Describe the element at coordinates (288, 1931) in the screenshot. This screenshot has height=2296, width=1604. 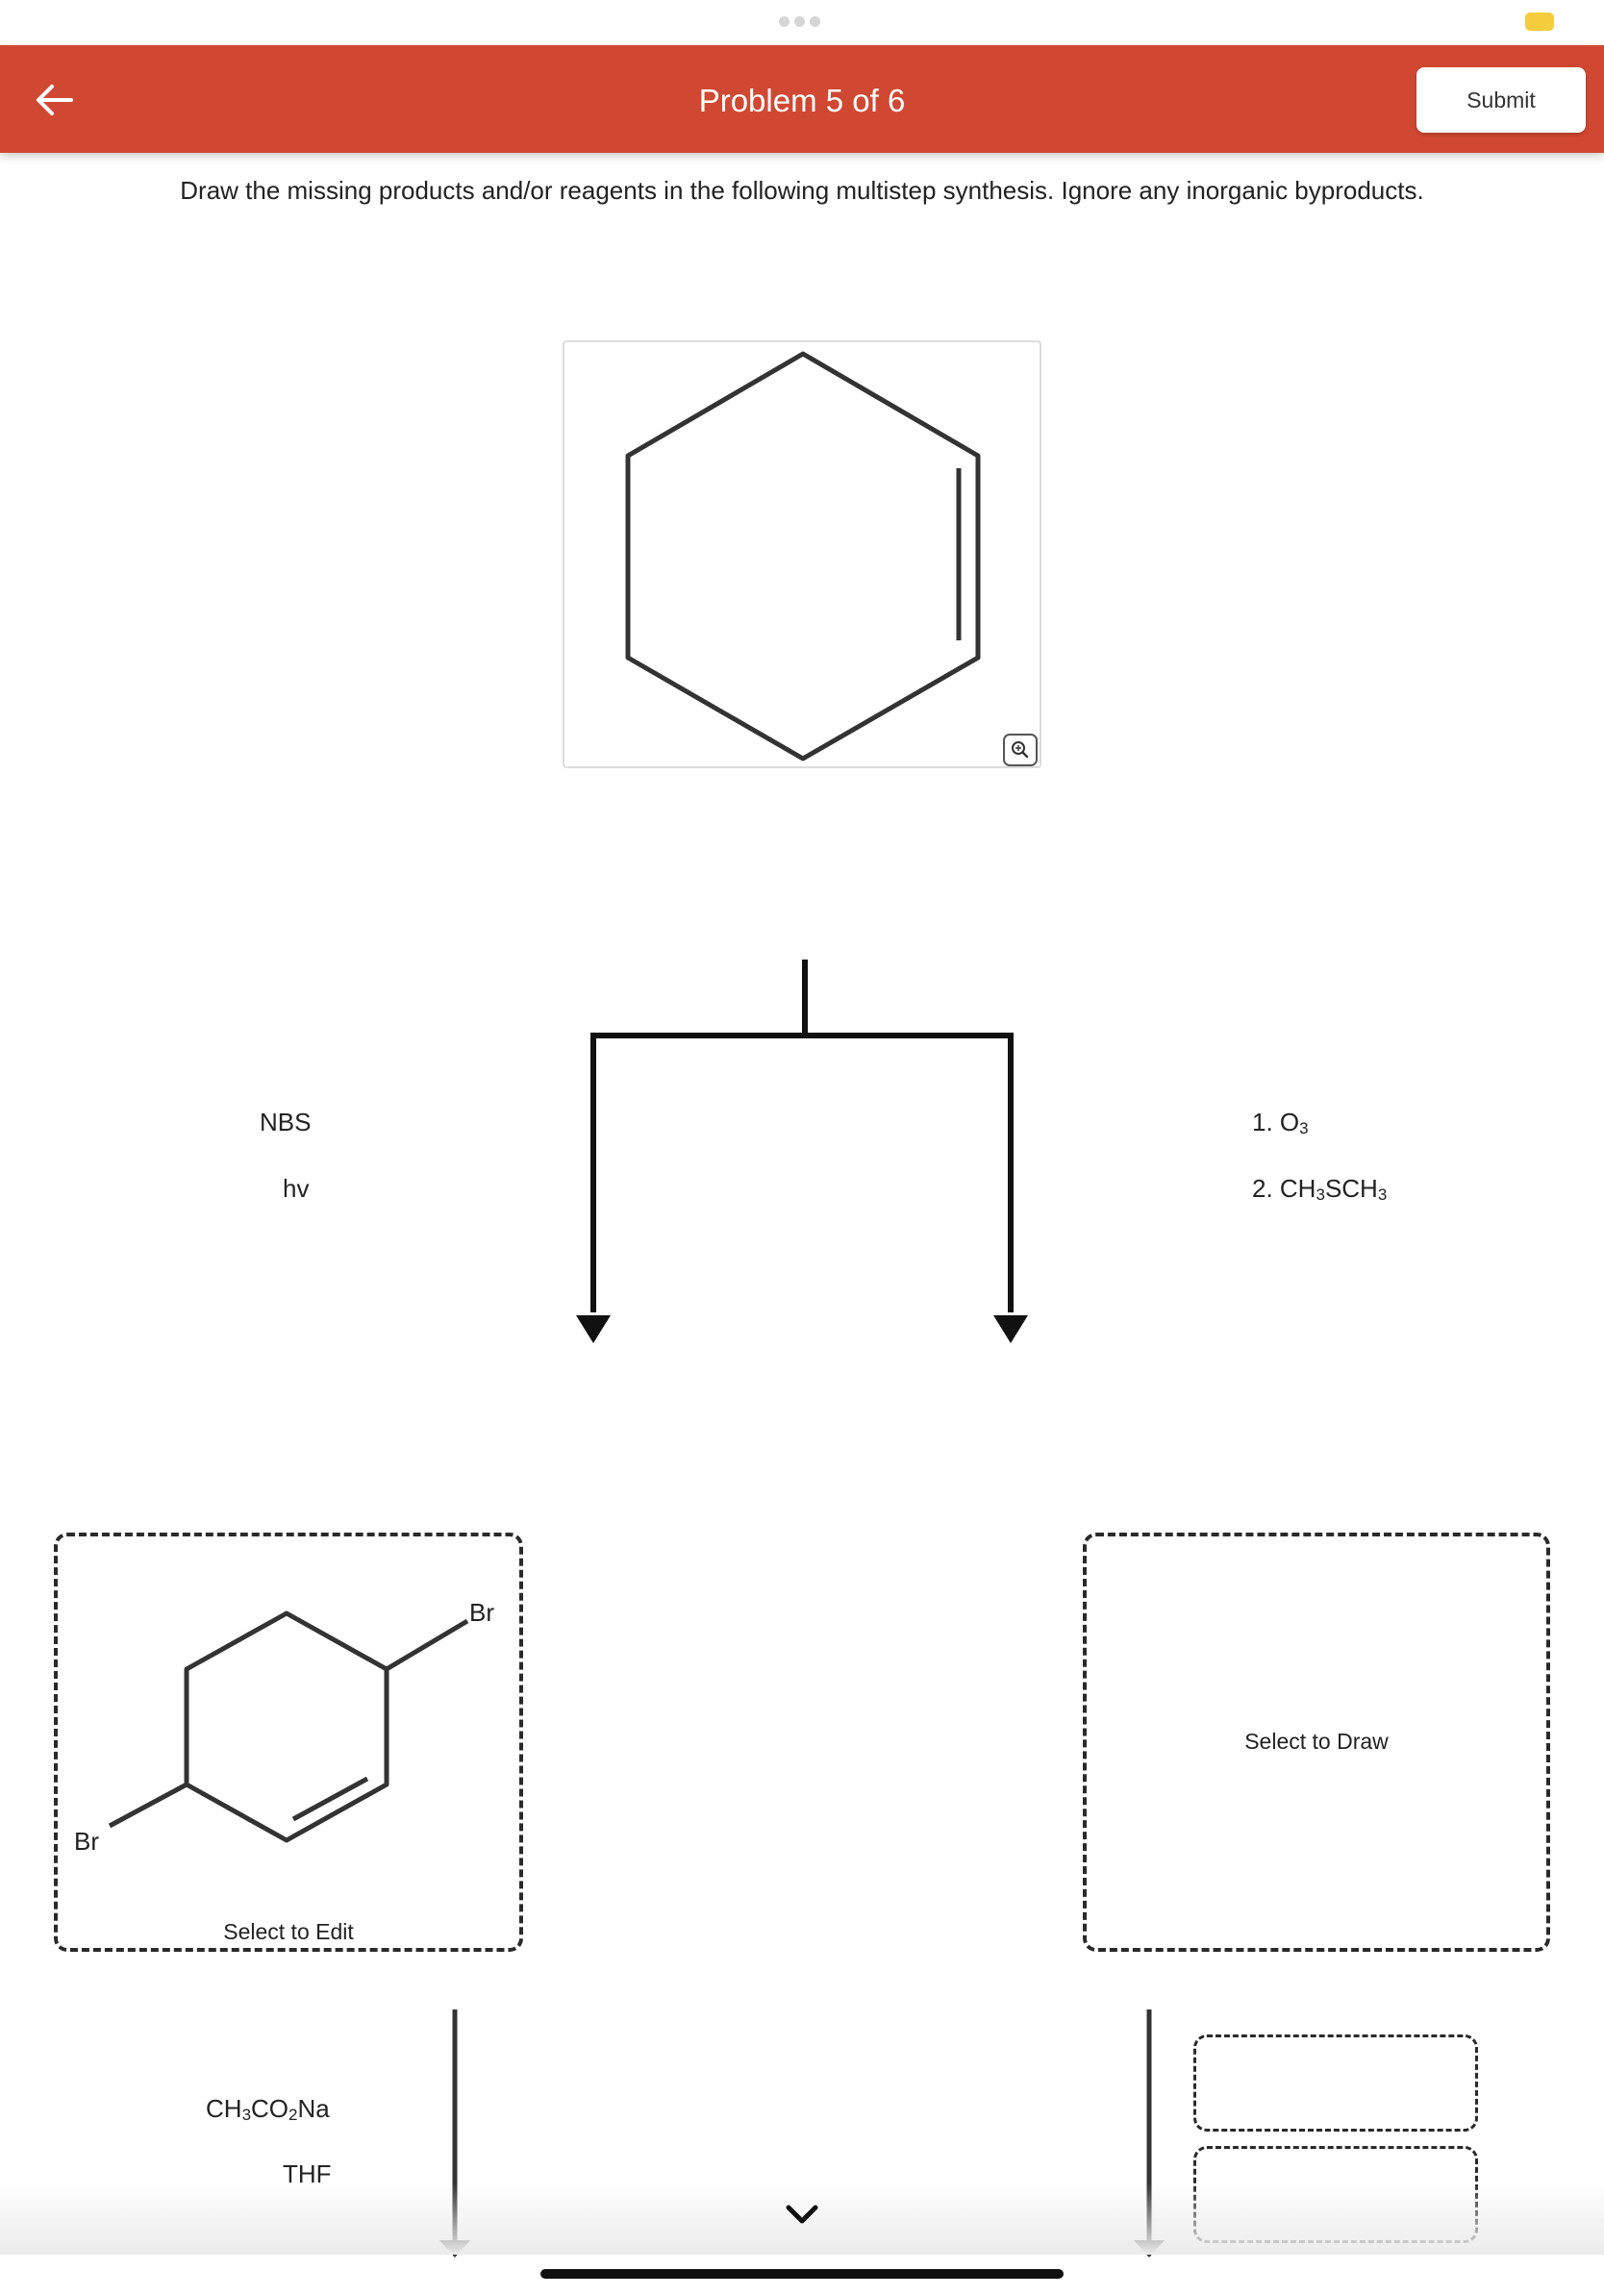
I see `select-to-edit-label: Select to Edit` at that location.